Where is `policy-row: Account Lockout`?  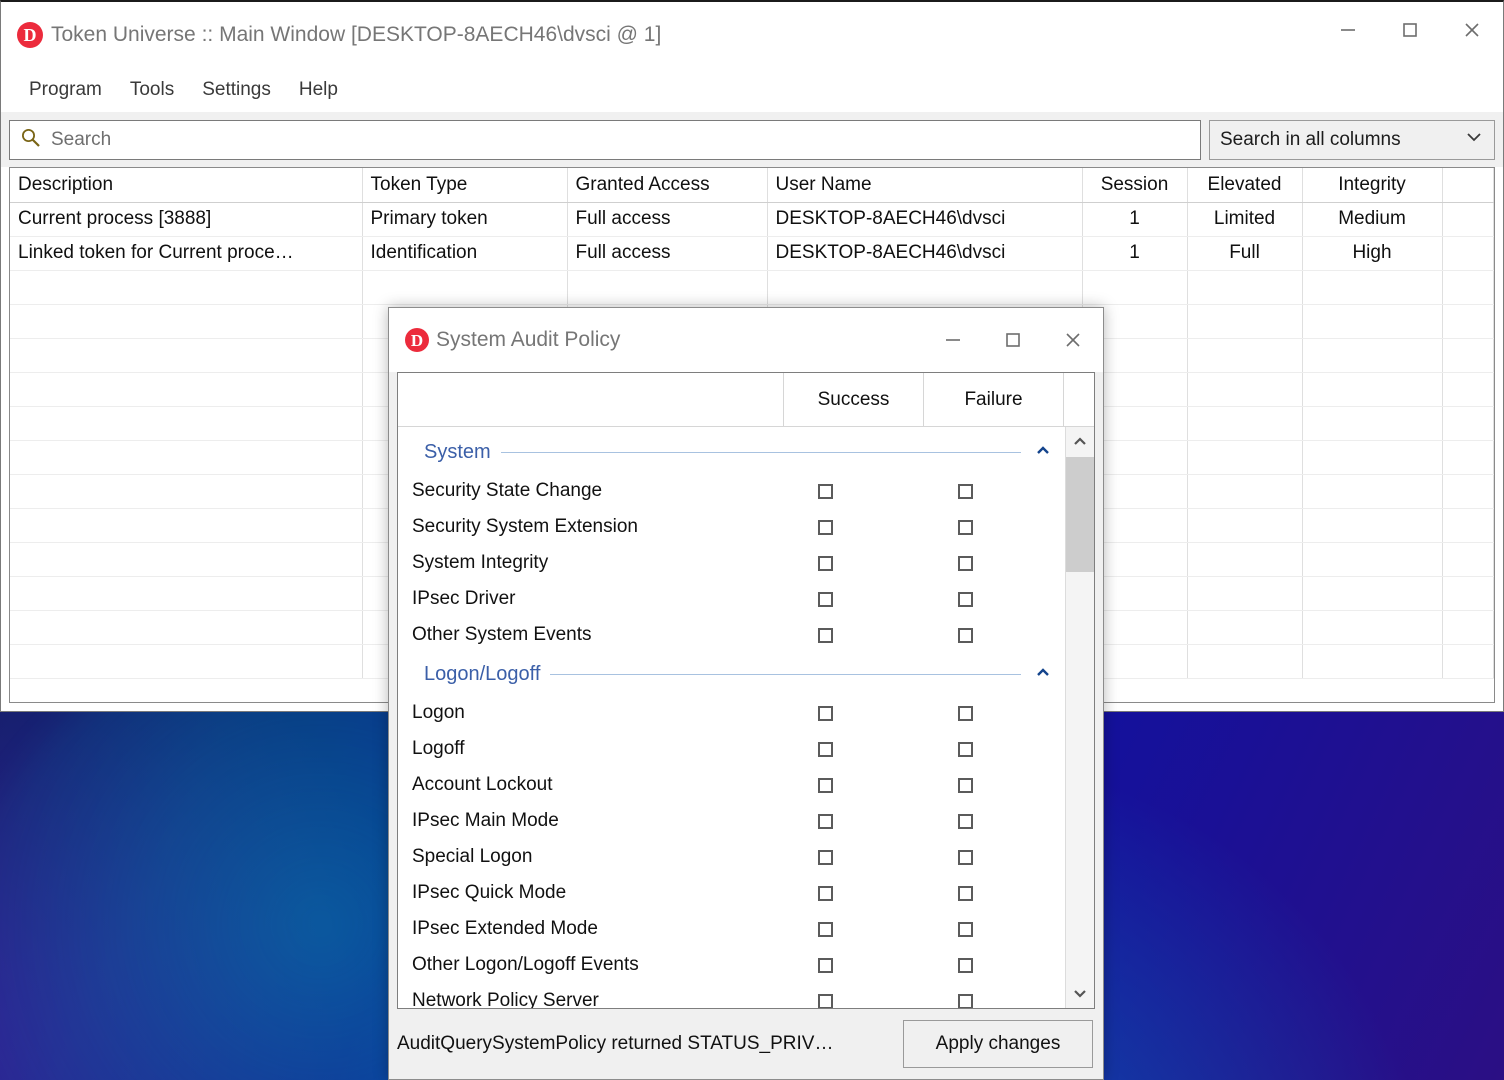 policy-row: Account Lockout is located at coordinates (731, 785).